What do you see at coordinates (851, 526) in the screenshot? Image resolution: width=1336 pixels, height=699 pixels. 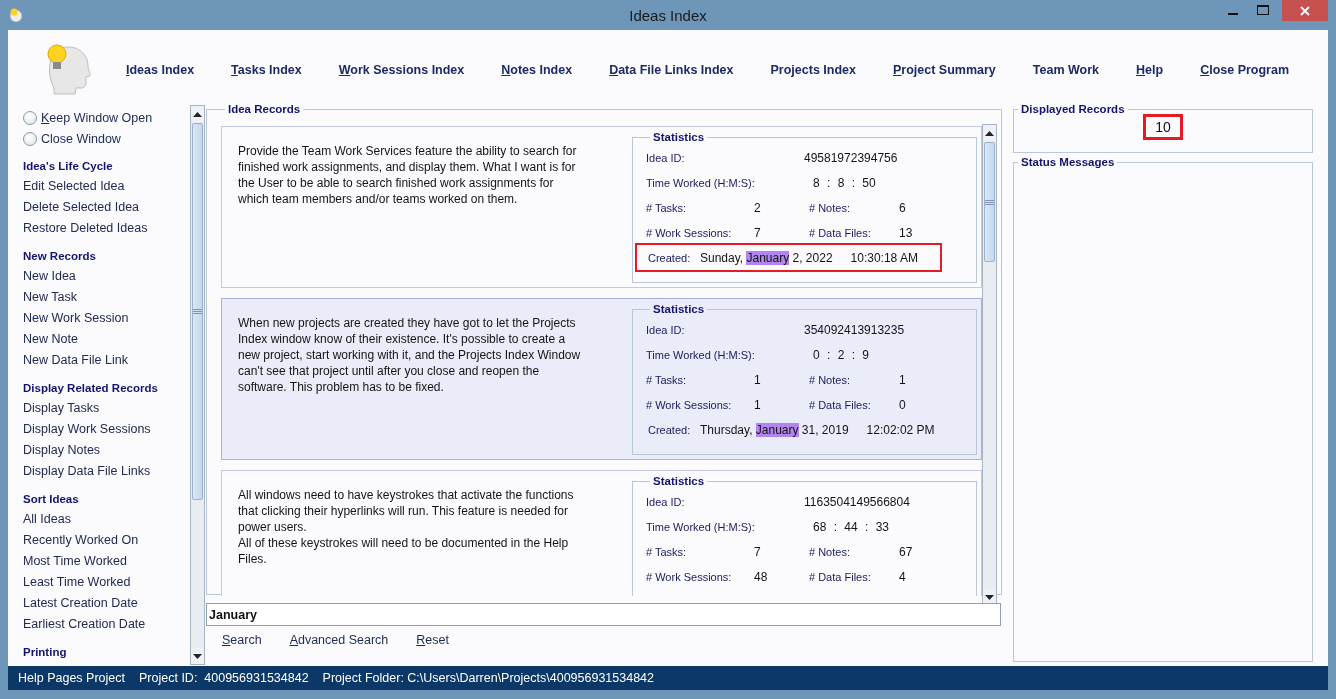 I see `stat-value: 68 : 44 : 33` at bounding box center [851, 526].